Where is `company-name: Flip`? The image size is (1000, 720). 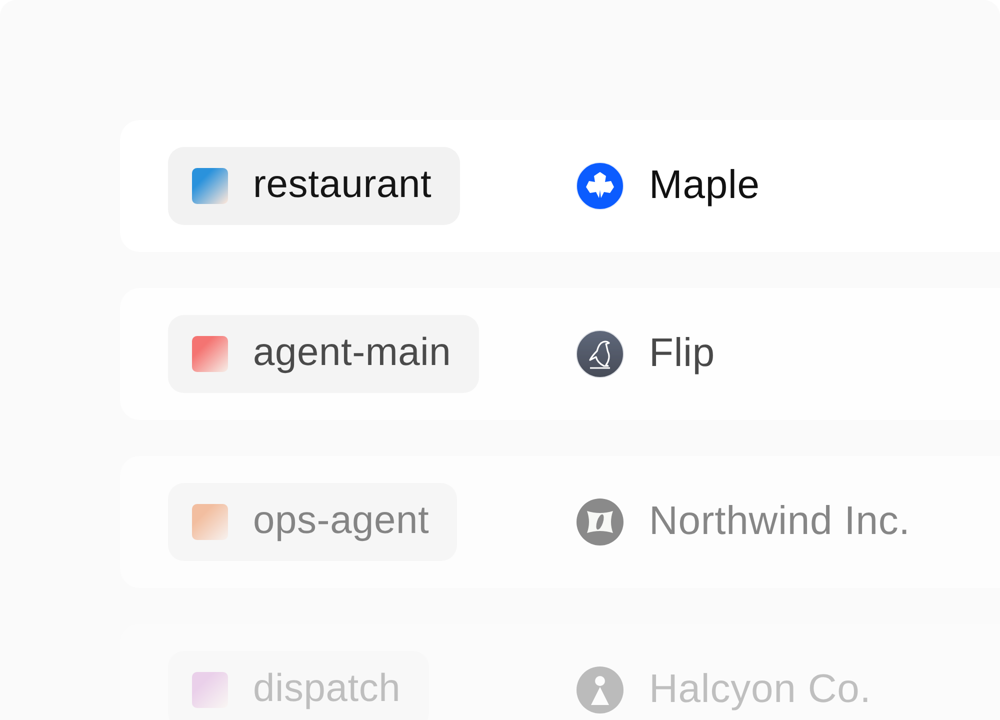 company-name: Flip is located at coordinates (682, 354).